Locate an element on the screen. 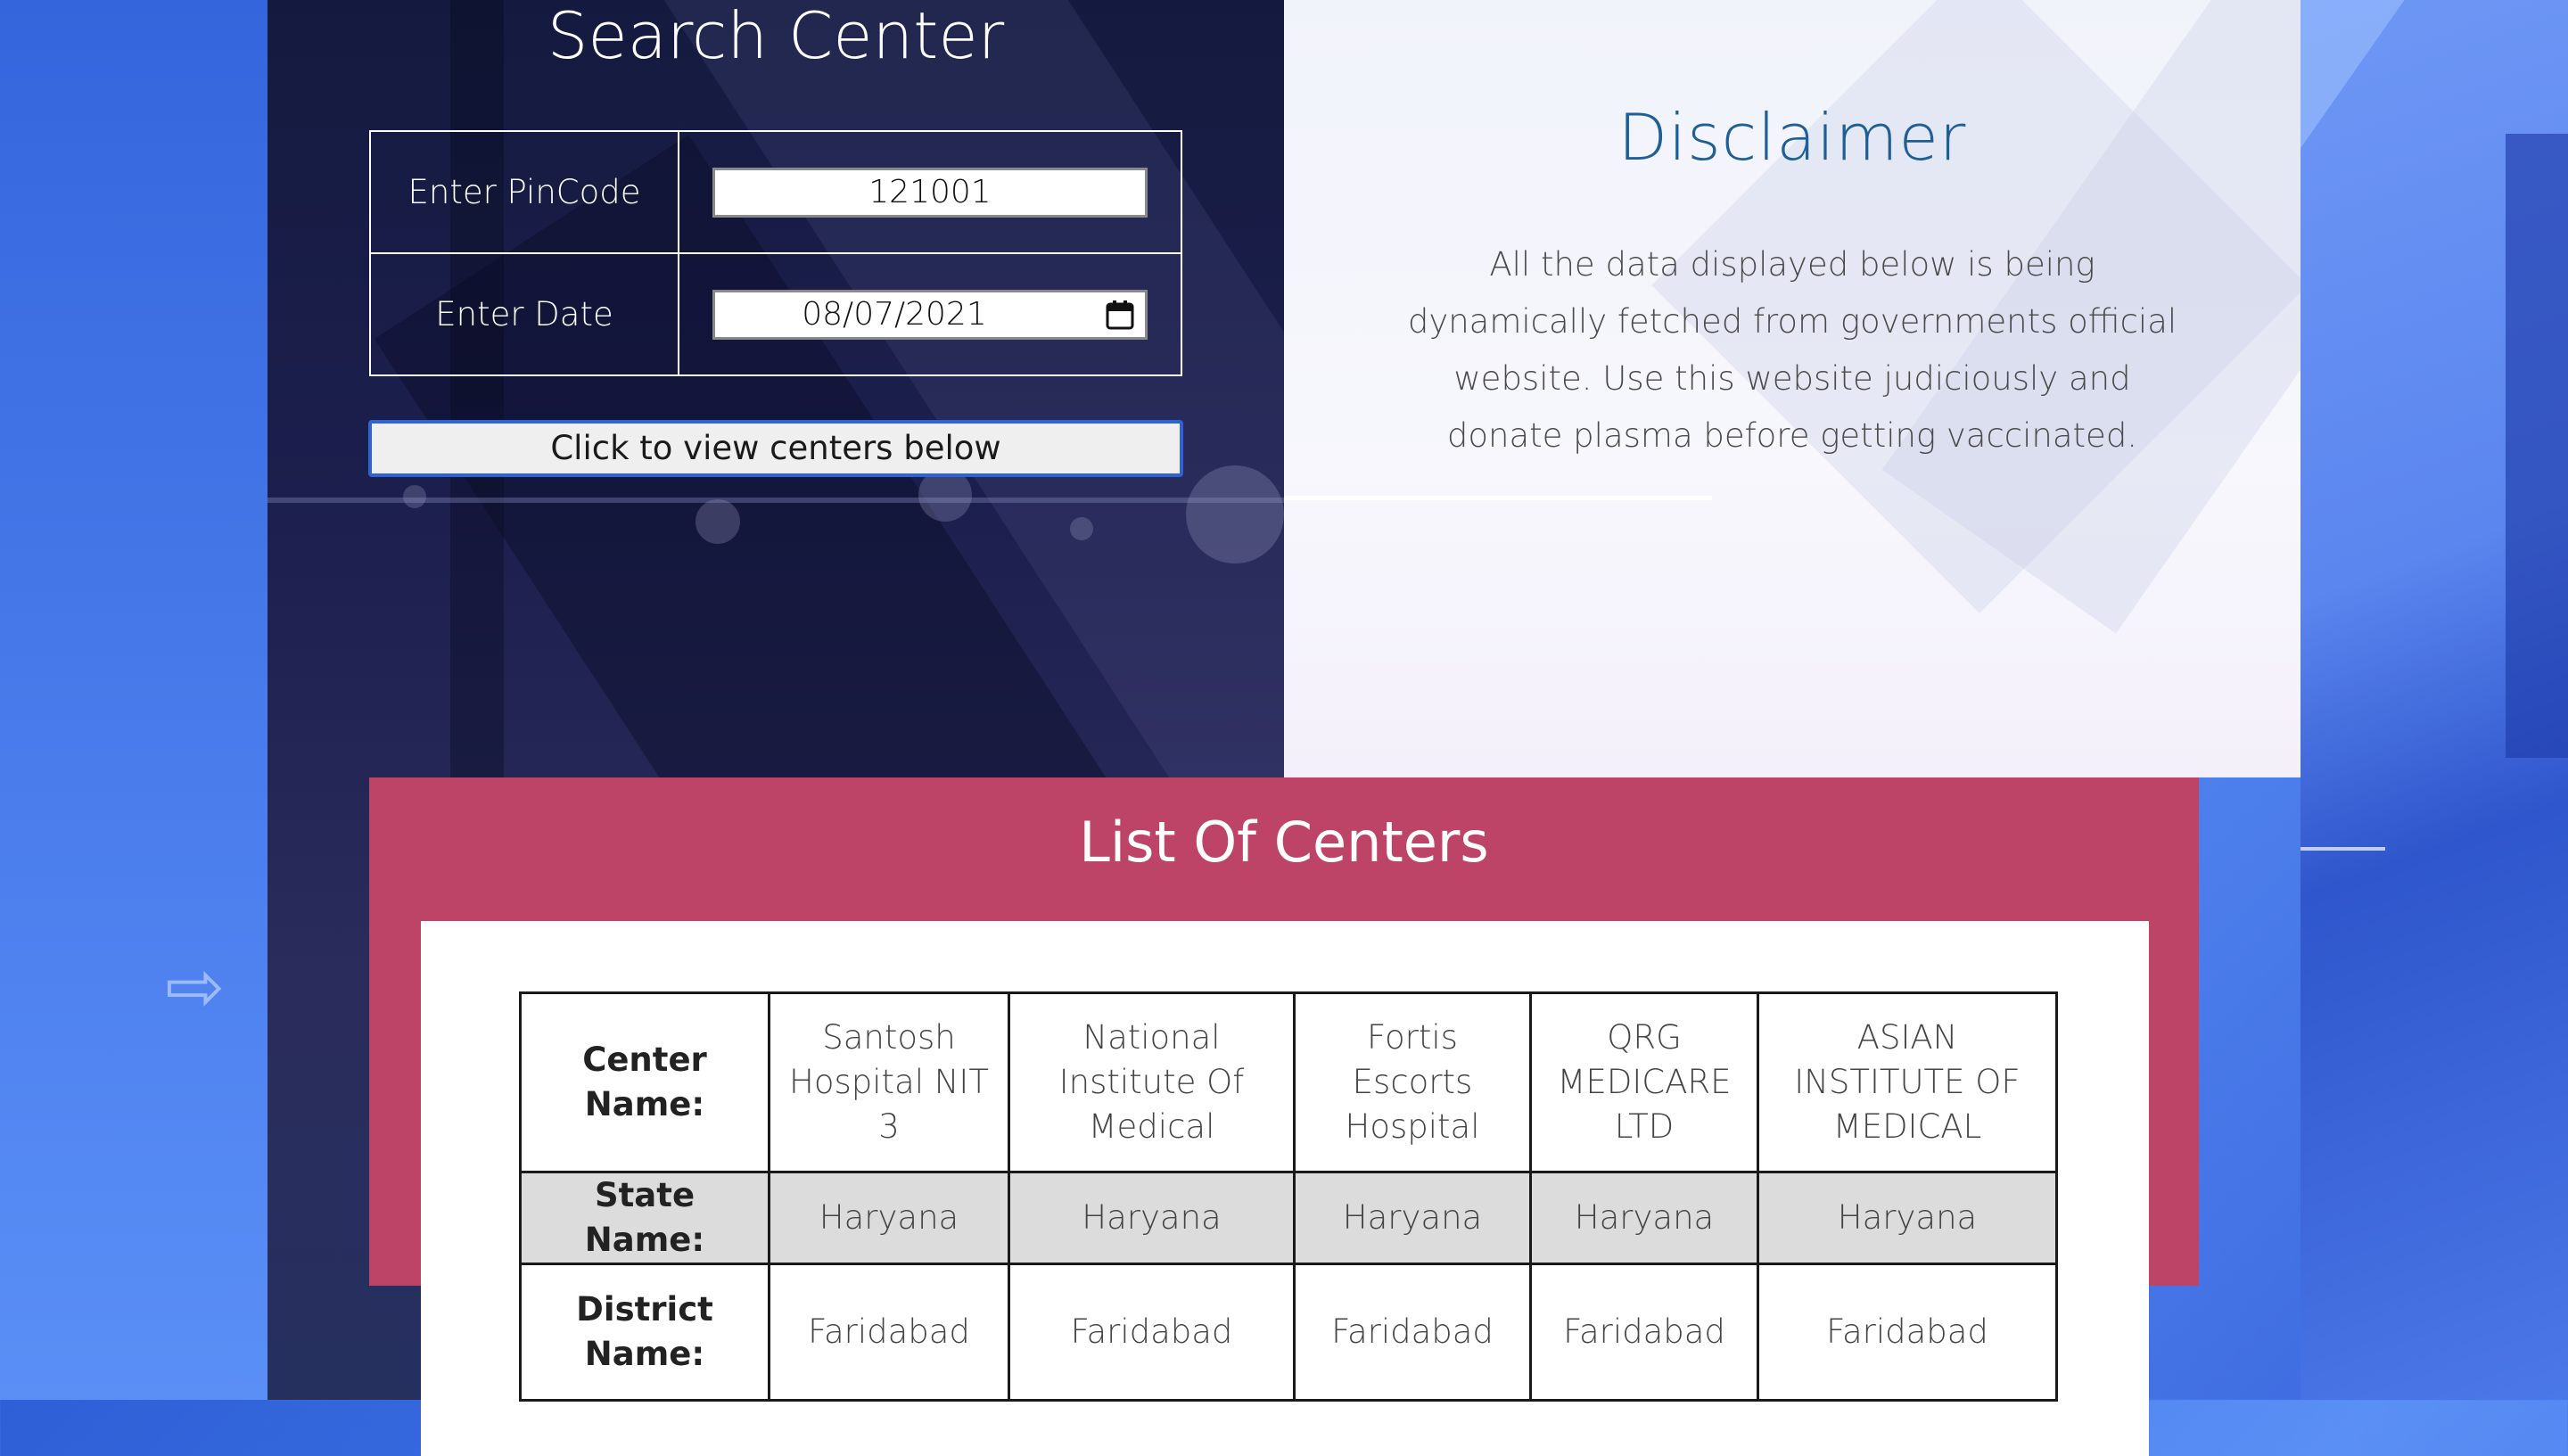 The width and height of the screenshot is (2568, 1456). arrow-decoration-icon: ⇨ is located at coordinates (195, 986).